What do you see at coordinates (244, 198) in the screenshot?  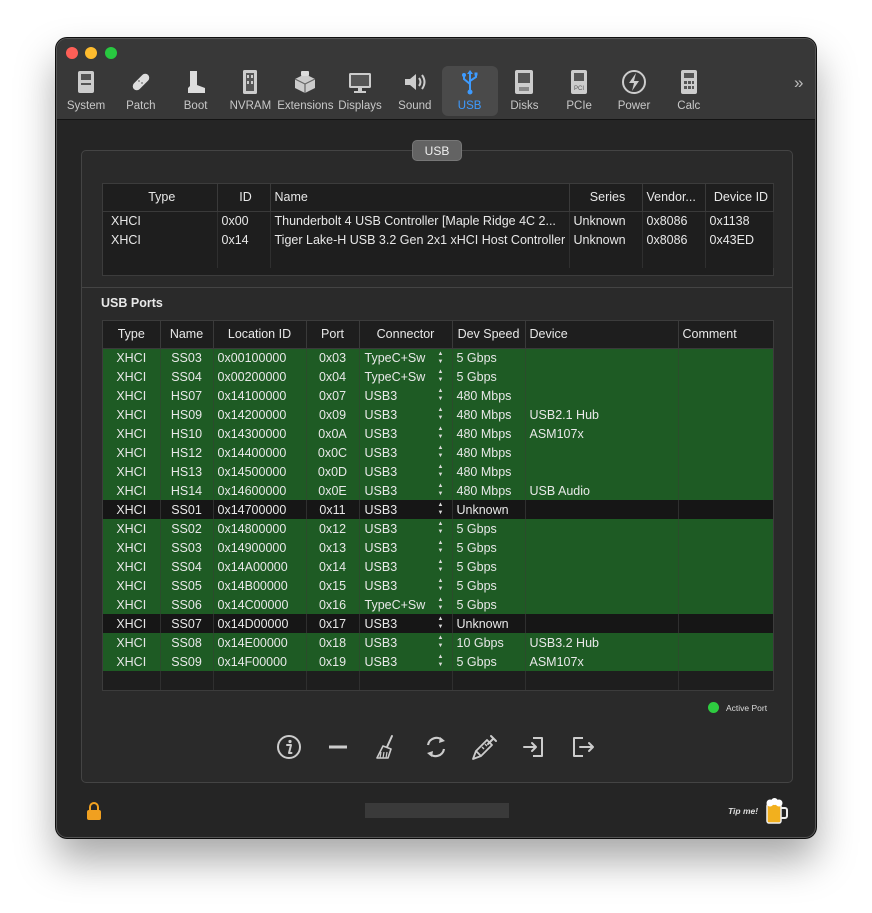 I see `controllers-column-header: ID` at bounding box center [244, 198].